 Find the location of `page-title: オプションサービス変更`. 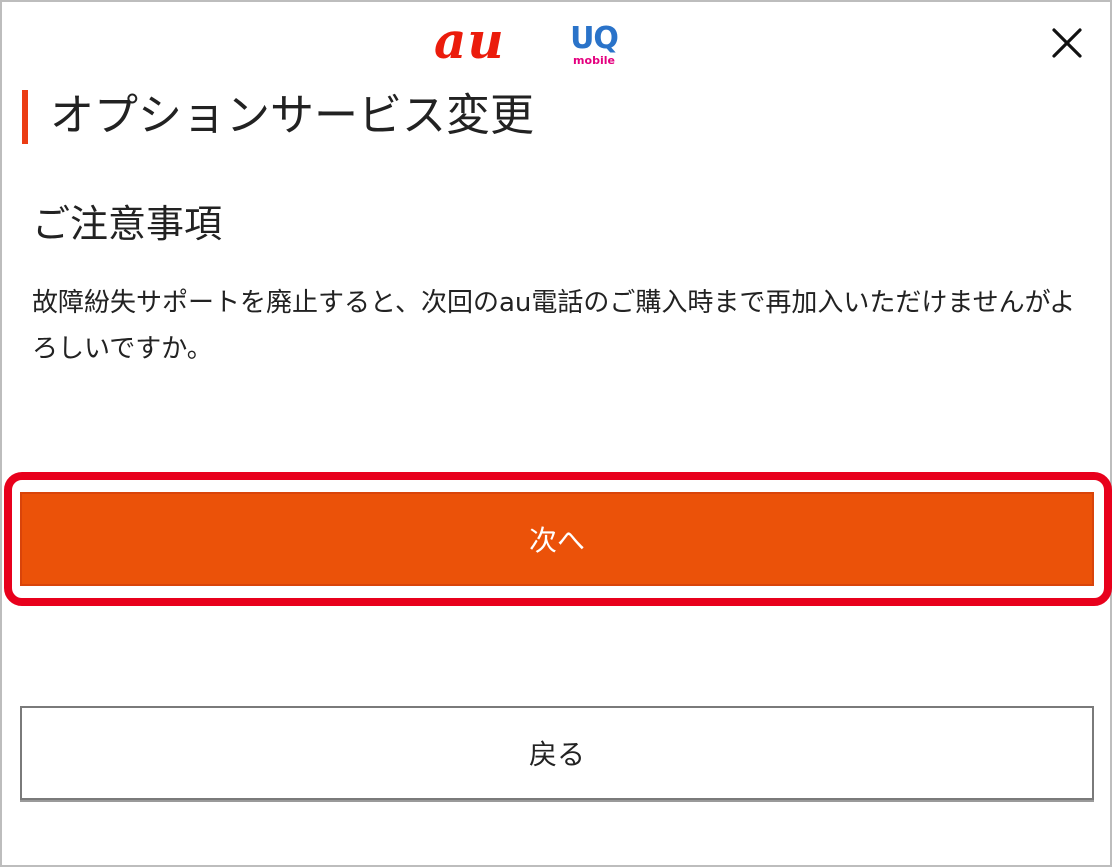

page-title: オプションサービス変更 is located at coordinates (292, 115).